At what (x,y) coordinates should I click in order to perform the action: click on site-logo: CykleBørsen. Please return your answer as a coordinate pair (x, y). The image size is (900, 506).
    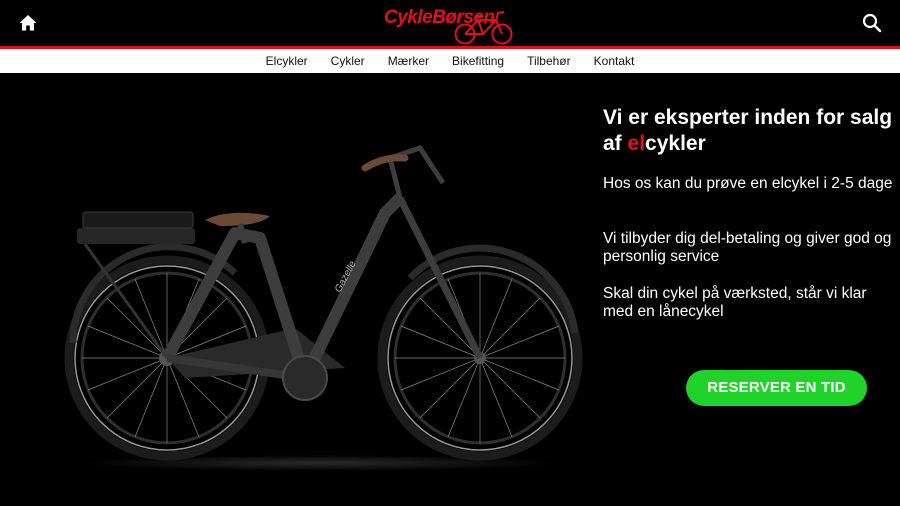
    Looking at the image, I should click on (450, 23).